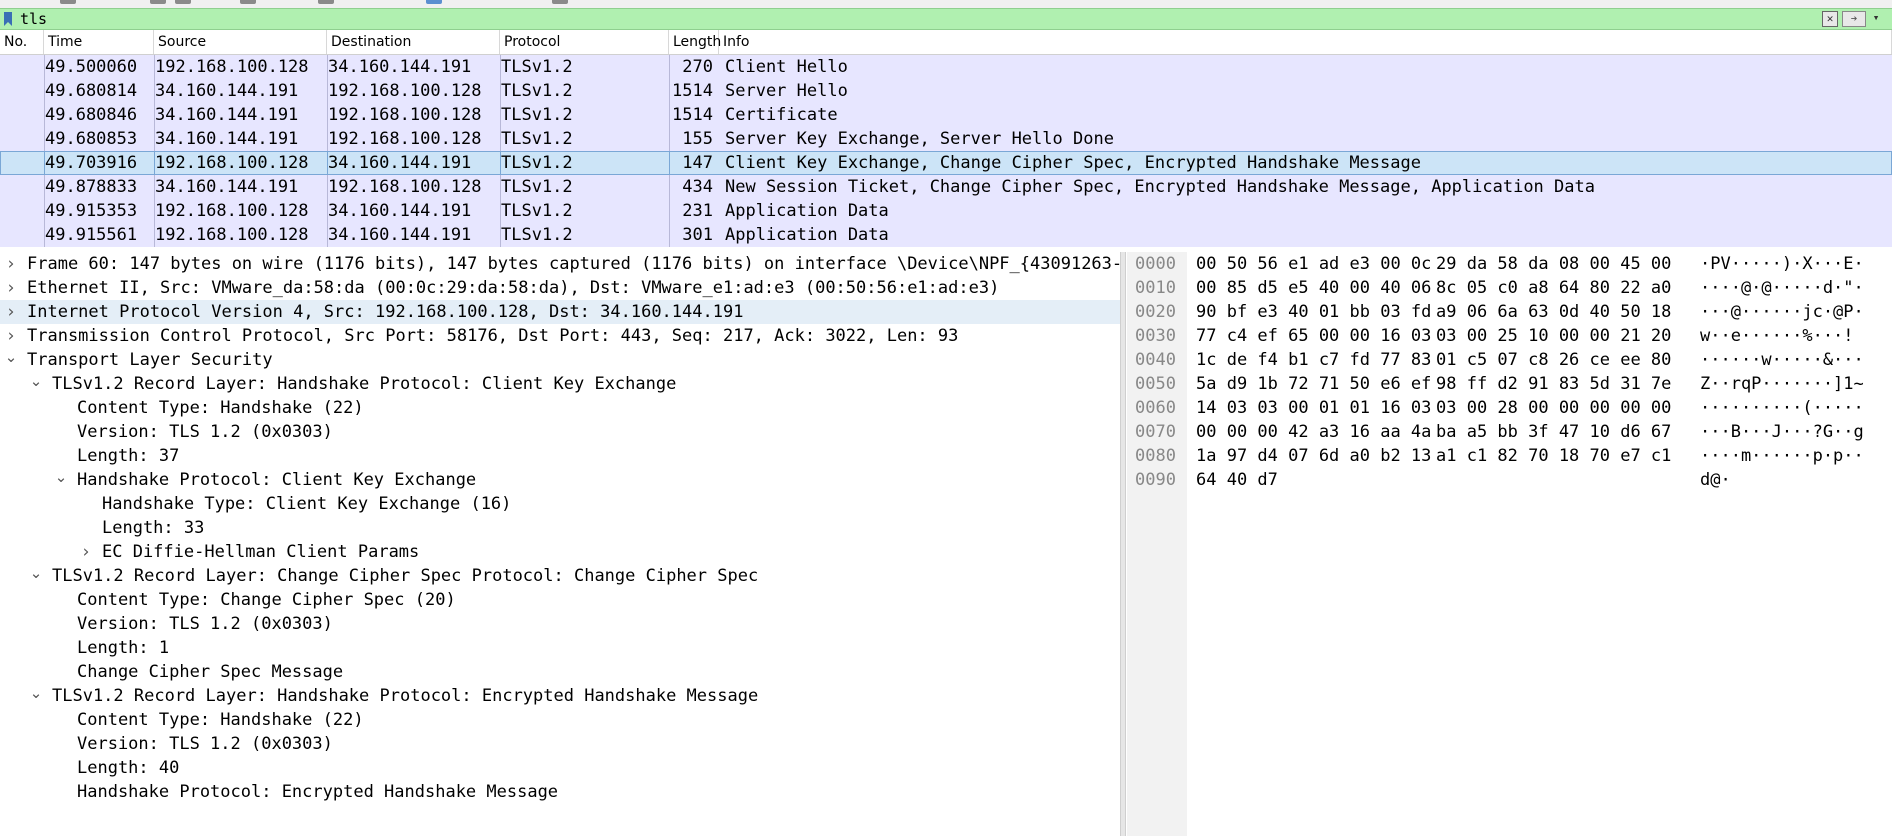 This screenshot has height=836, width=1892. I want to click on bytes-hex-second: 03 00 28 00 00 00 00 00, so click(1553, 408).